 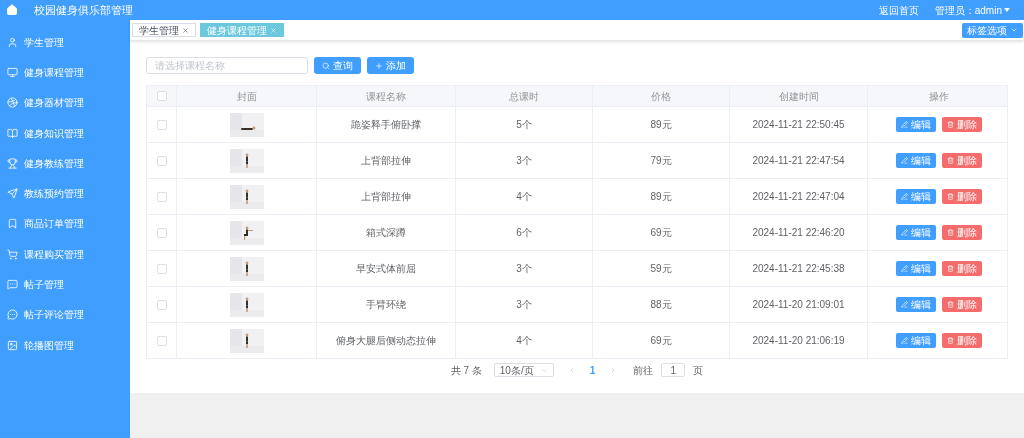 What do you see at coordinates (524, 96) in the screenshot?
I see `column-header: 总课时` at bounding box center [524, 96].